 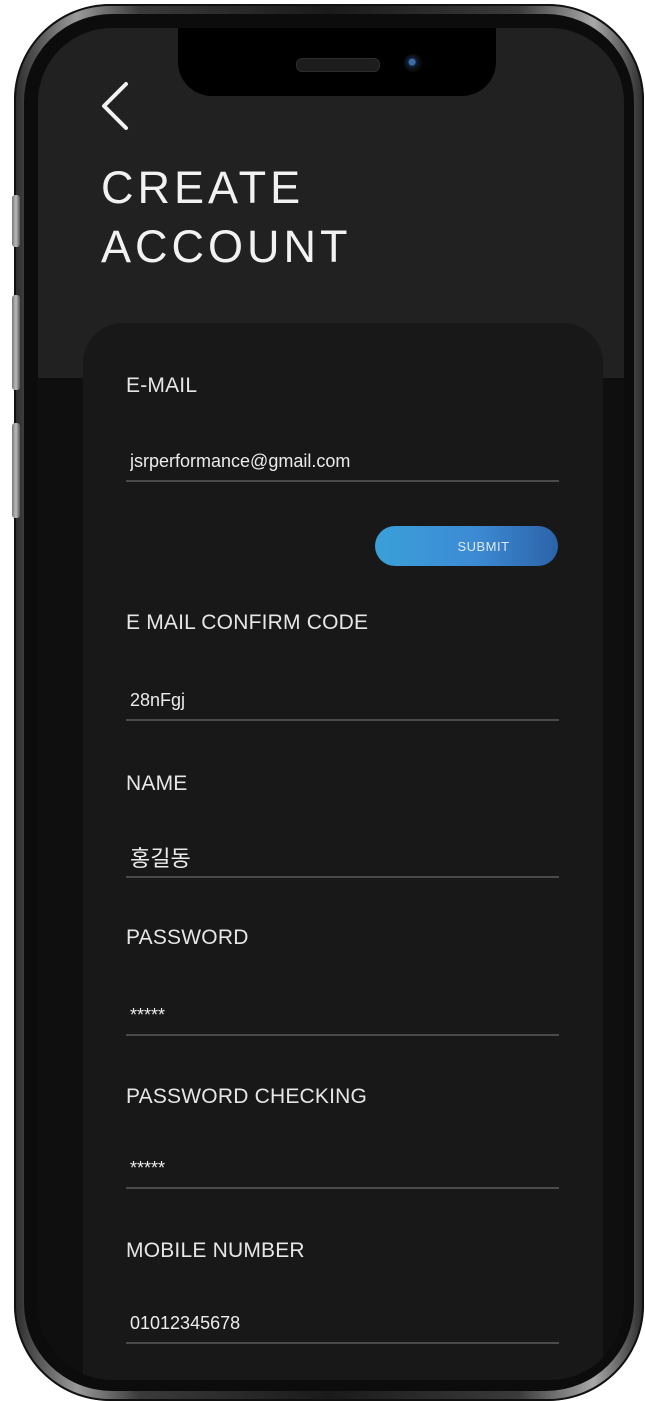 What do you see at coordinates (162, 385) in the screenshot?
I see `email-label: E-MAIL` at bounding box center [162, 385].